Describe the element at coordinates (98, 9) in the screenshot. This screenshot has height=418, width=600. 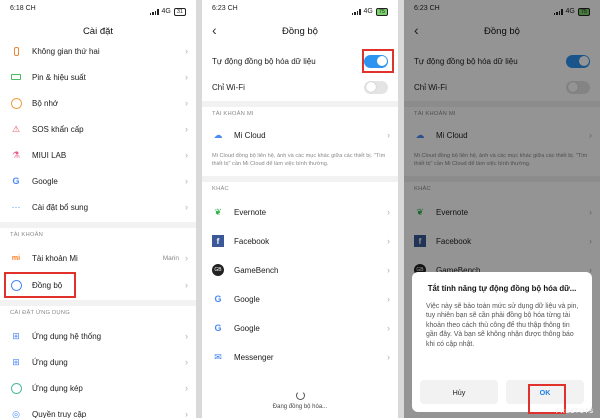
I see `status-bar: 6:18 CH 4G 31` at that location.